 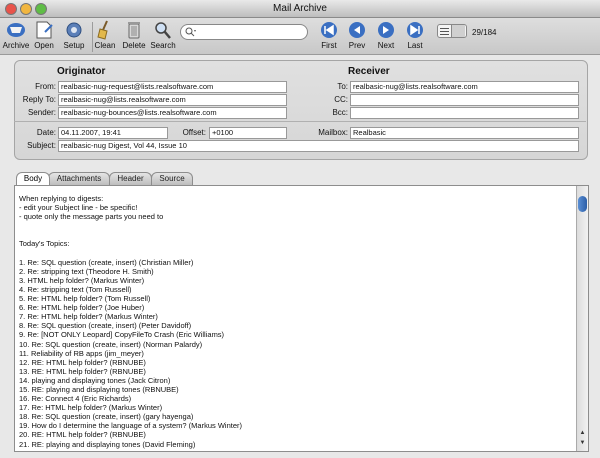 I want to click on scroll-down-arrow-icon: ▼, so click(x=582, y=444).